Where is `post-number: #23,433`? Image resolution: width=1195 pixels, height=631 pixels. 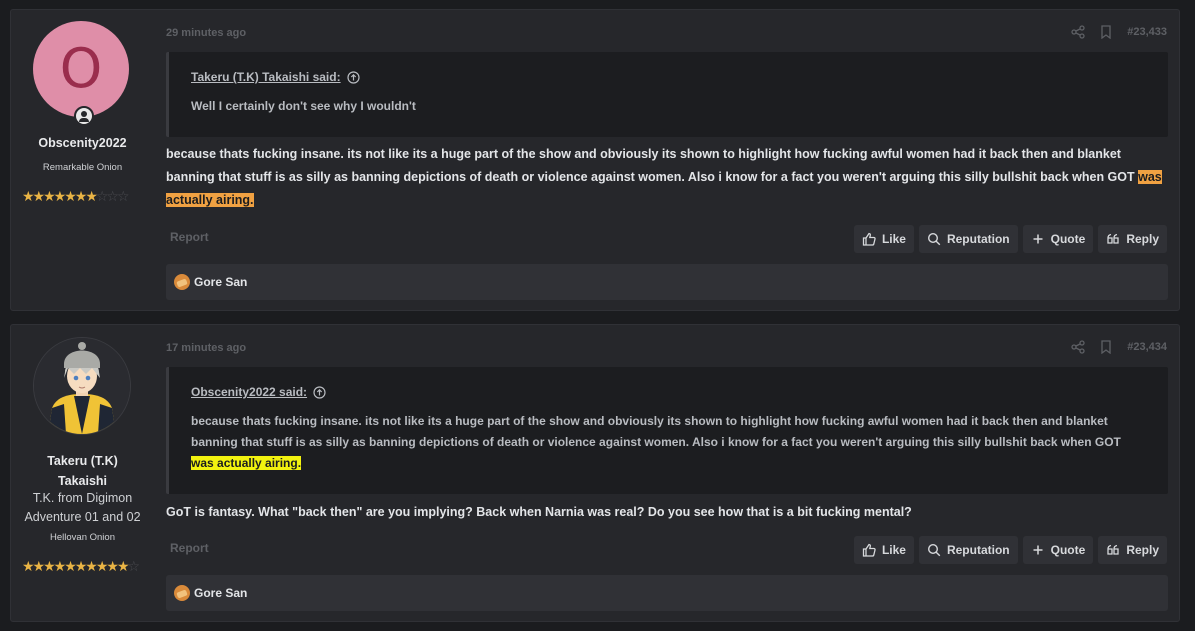
post-number: #23,433 is located at coordinates (1147, 32).